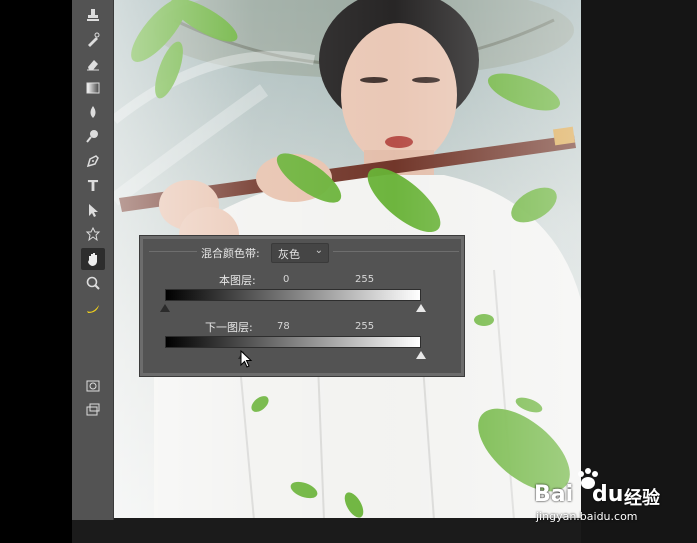 This screenshot has height=543, width=697. What do you see at coordinates (293, 342) in the screenshot?
I see `underlying-layer-gradient-ramp` at bounding box center [293, 342].